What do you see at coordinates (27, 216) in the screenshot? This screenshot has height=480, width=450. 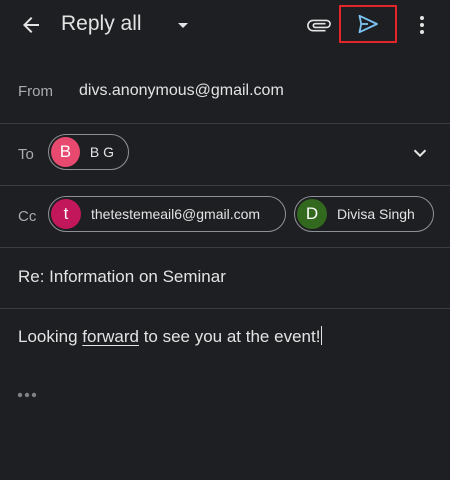 I see `cc-label: Cc` at bounding box center [27, 216].